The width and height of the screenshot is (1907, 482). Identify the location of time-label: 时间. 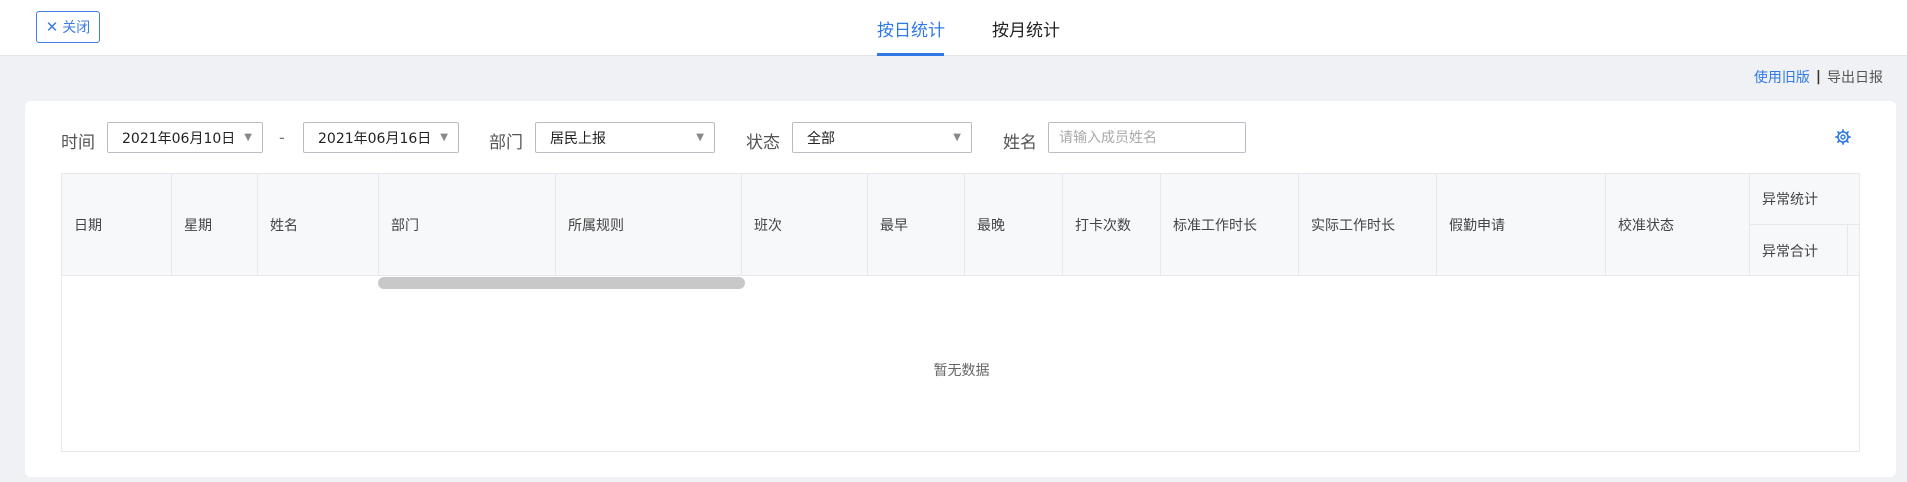
(78, 143).